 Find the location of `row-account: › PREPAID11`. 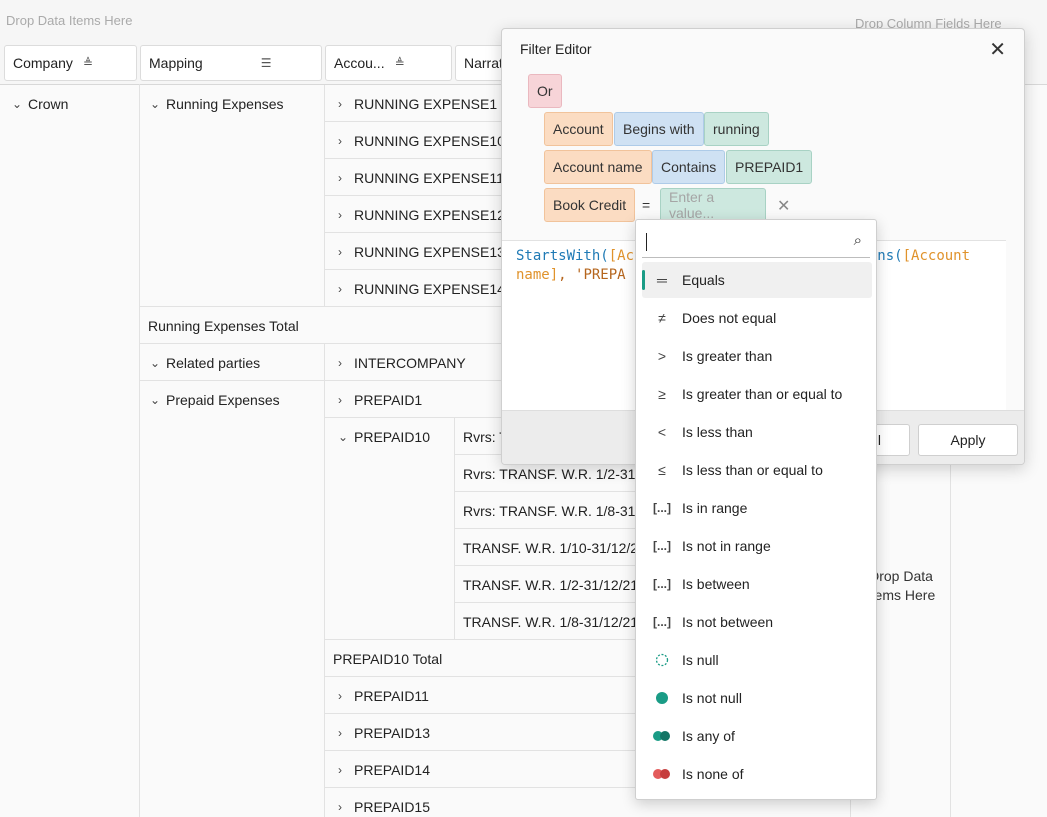

row-account: › PREPAID11 is located at coordinates (383, 695).